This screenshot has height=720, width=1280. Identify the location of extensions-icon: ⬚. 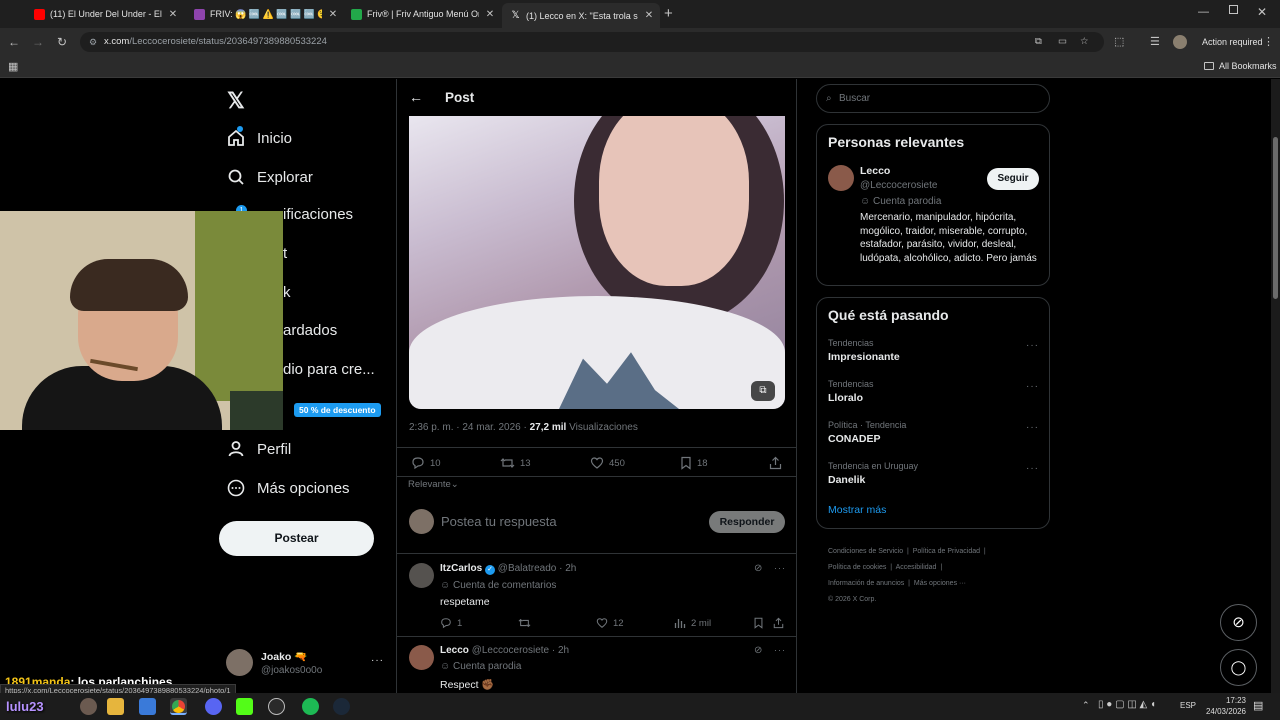
(1119, 41).